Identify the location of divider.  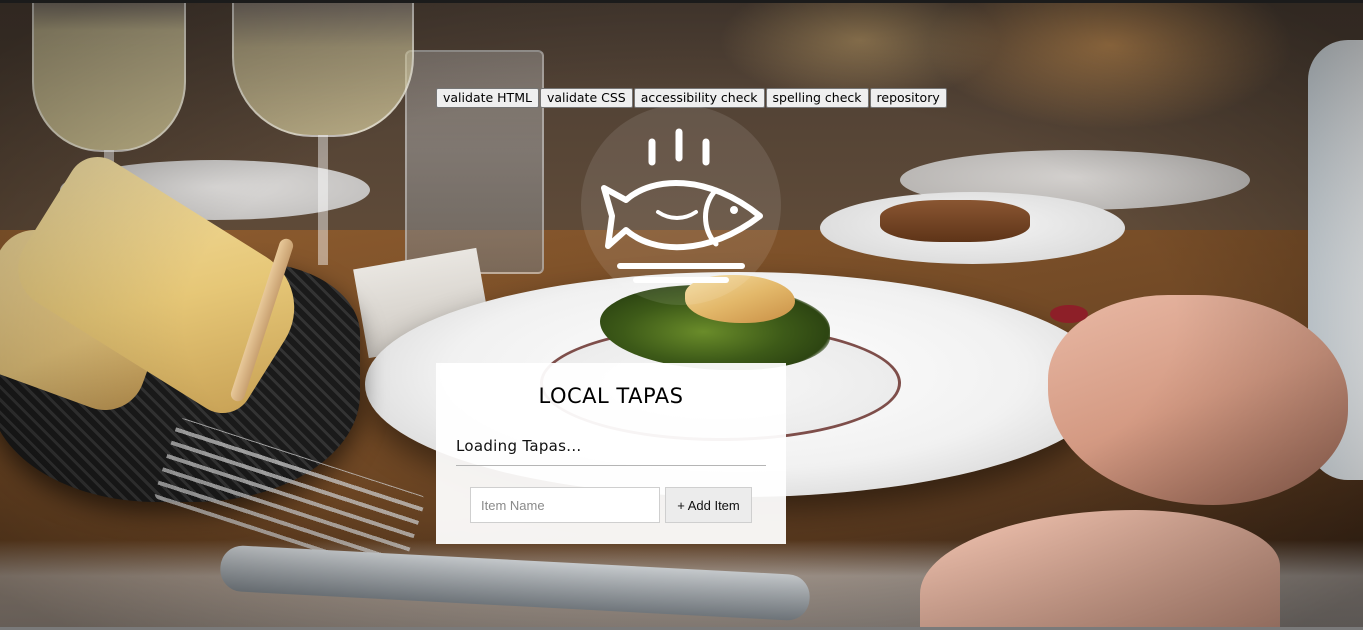
(611, 465).